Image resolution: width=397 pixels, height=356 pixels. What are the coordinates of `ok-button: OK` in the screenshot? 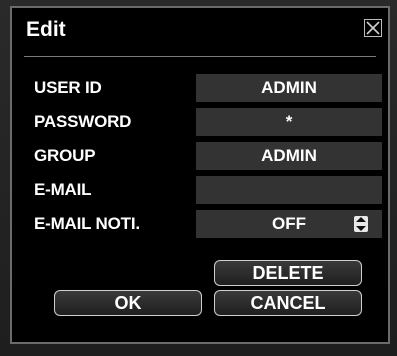 It's located at (128, 303).